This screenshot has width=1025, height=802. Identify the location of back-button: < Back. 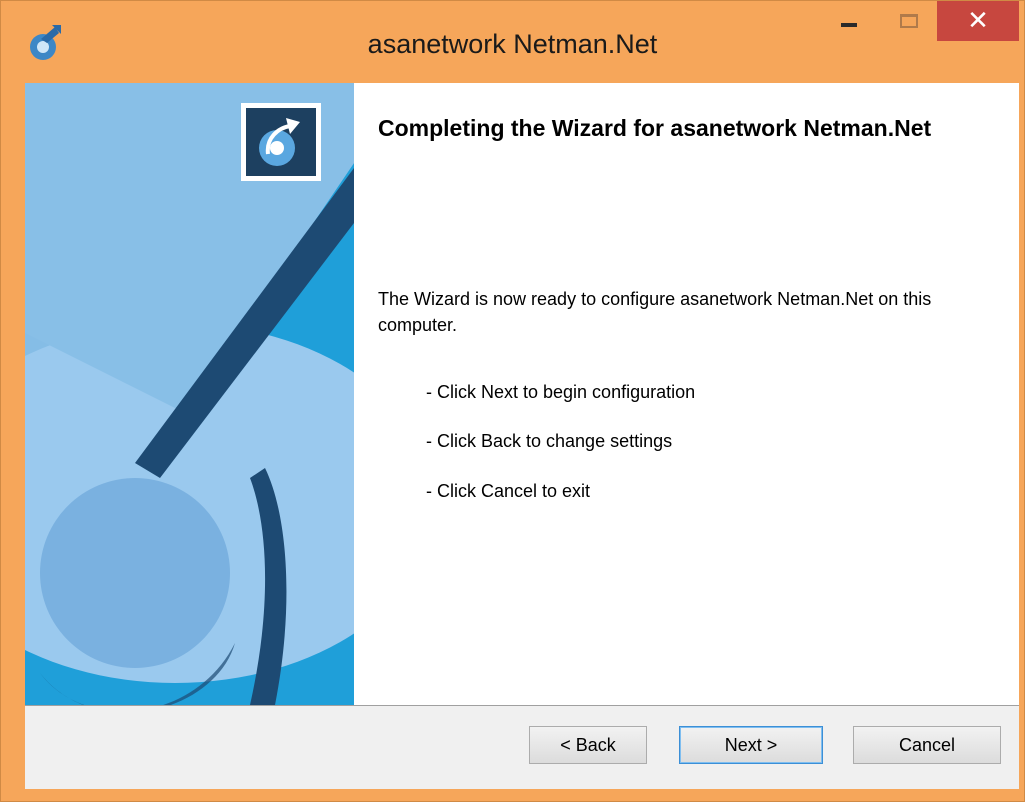
(588, 745).